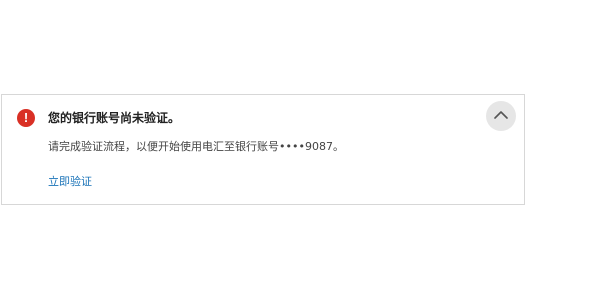 The image size is (600, 300). I want to click on collapse-alert-button, so click(501, 116).